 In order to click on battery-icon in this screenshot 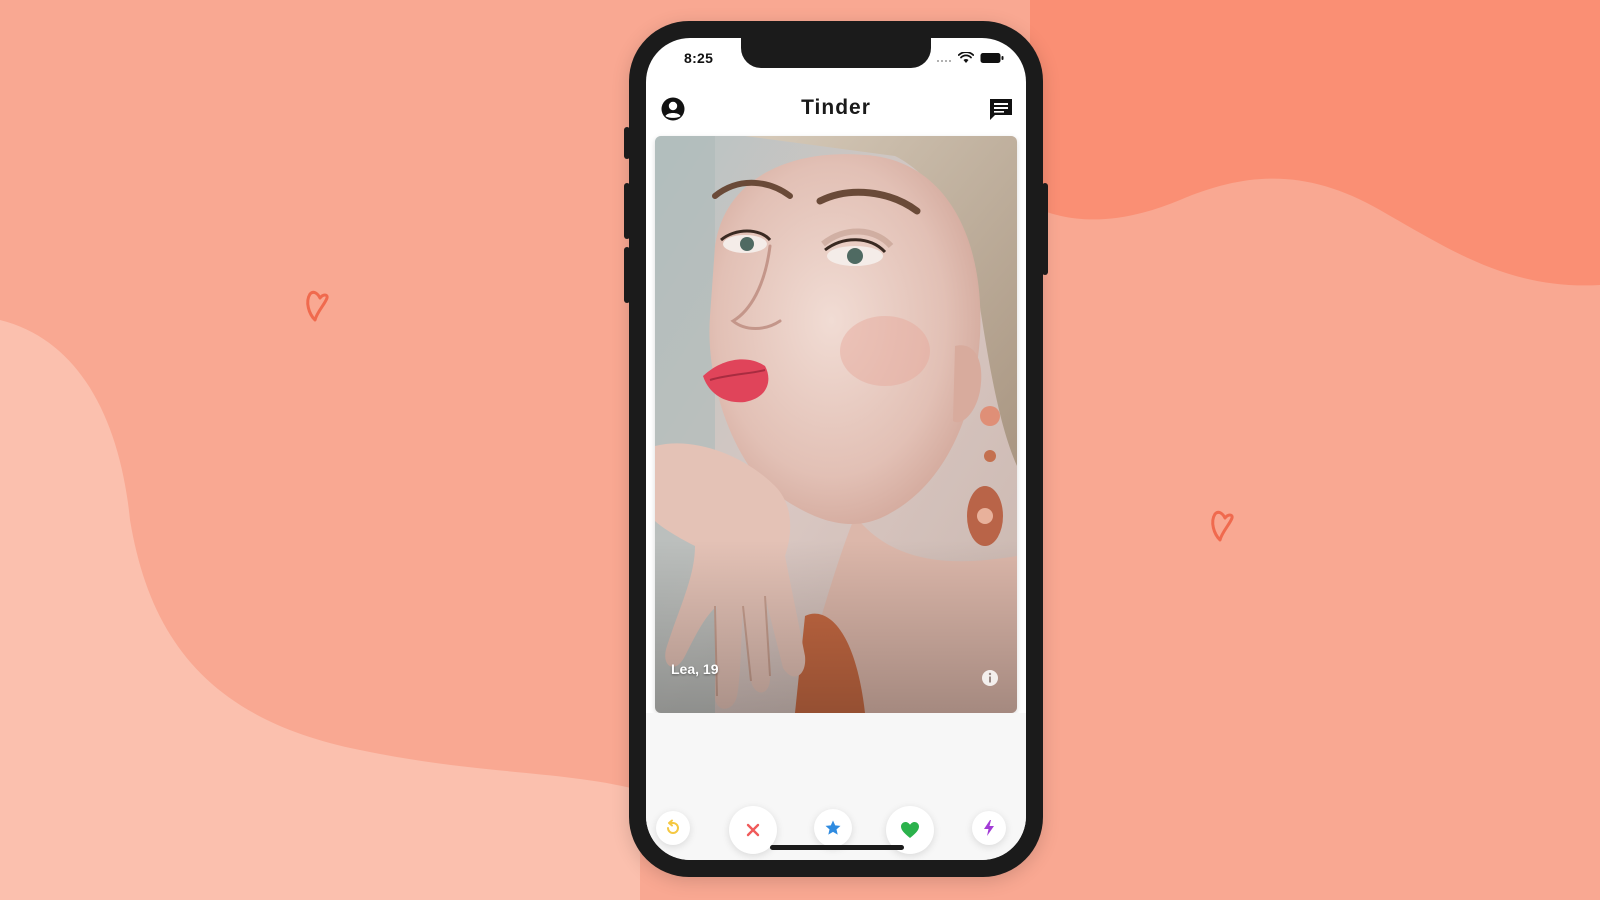, I will do `click(992, 58)`.